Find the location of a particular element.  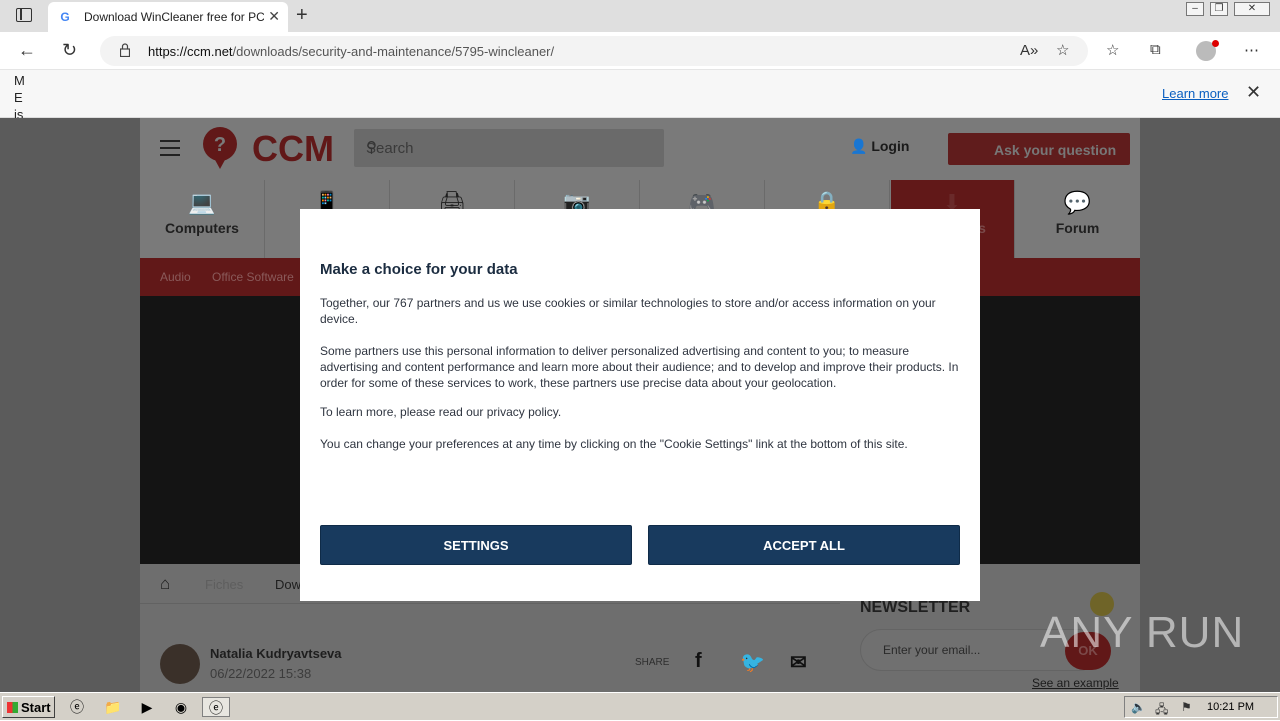

info-bar-close-icon: ✕ is located at coordinates (1253, 92).